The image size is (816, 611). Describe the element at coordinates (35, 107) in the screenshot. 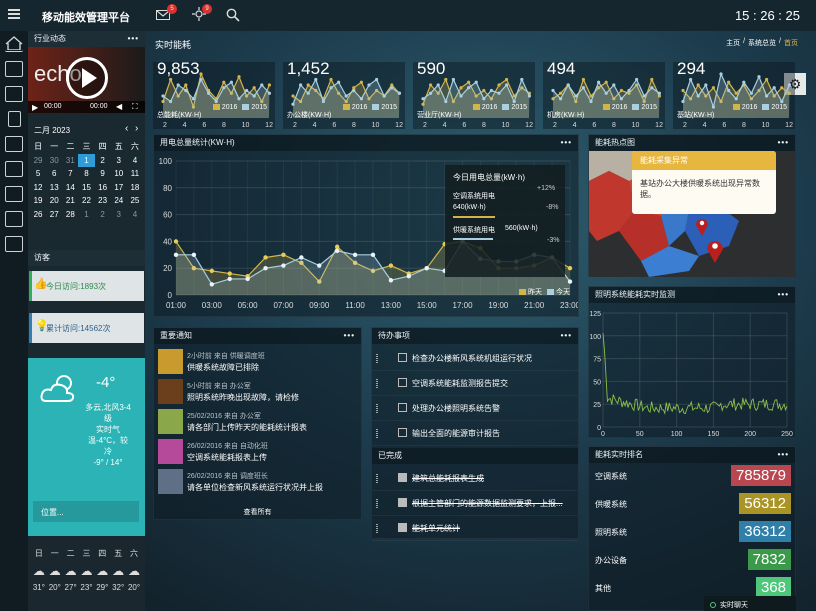

I see `play-small-icon: ▶` at that location.